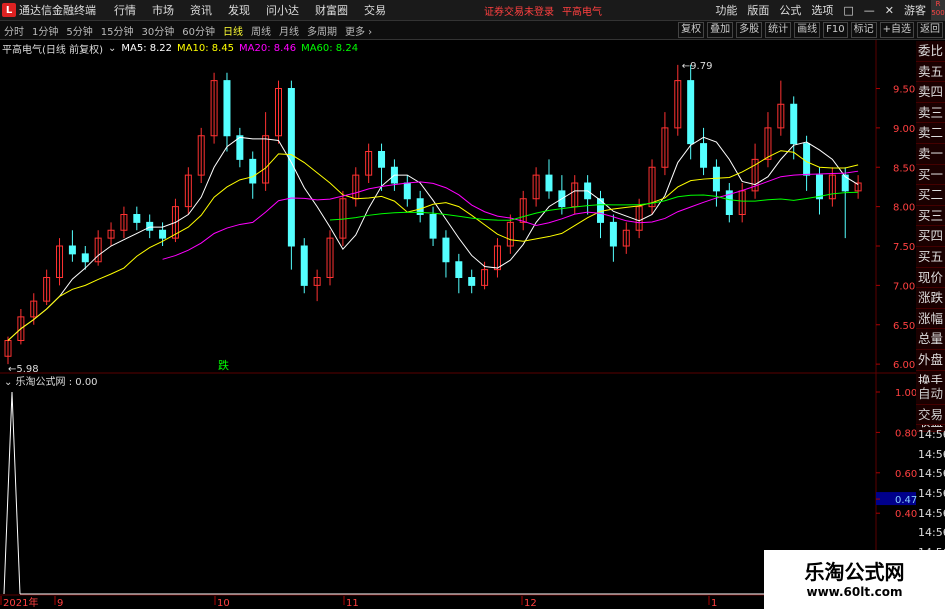 The height and width of the screenshot is (609, 945). I want to click on ma60-value: MA60: 8.24, so click(330, 48).